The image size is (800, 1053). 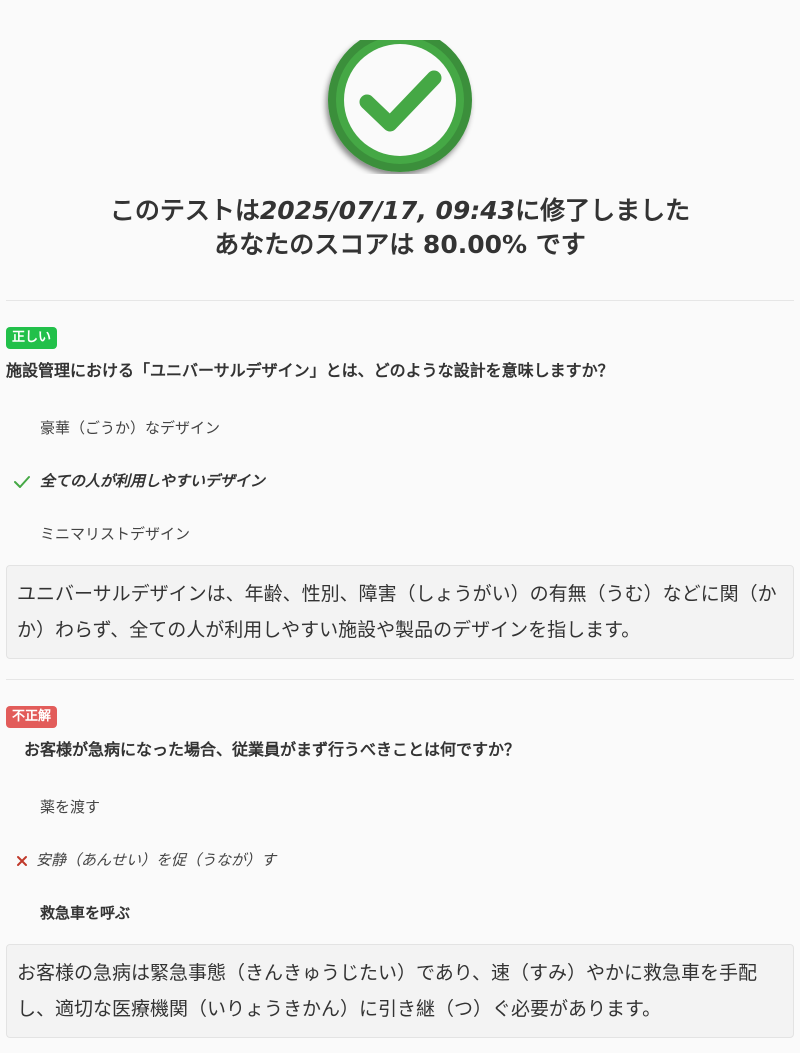 What do you see at coordinates (156, 860) in the screenshot?
I see `option-label: 安静（あんせい）を促（うなが）す` at bounding box center [156, 860].